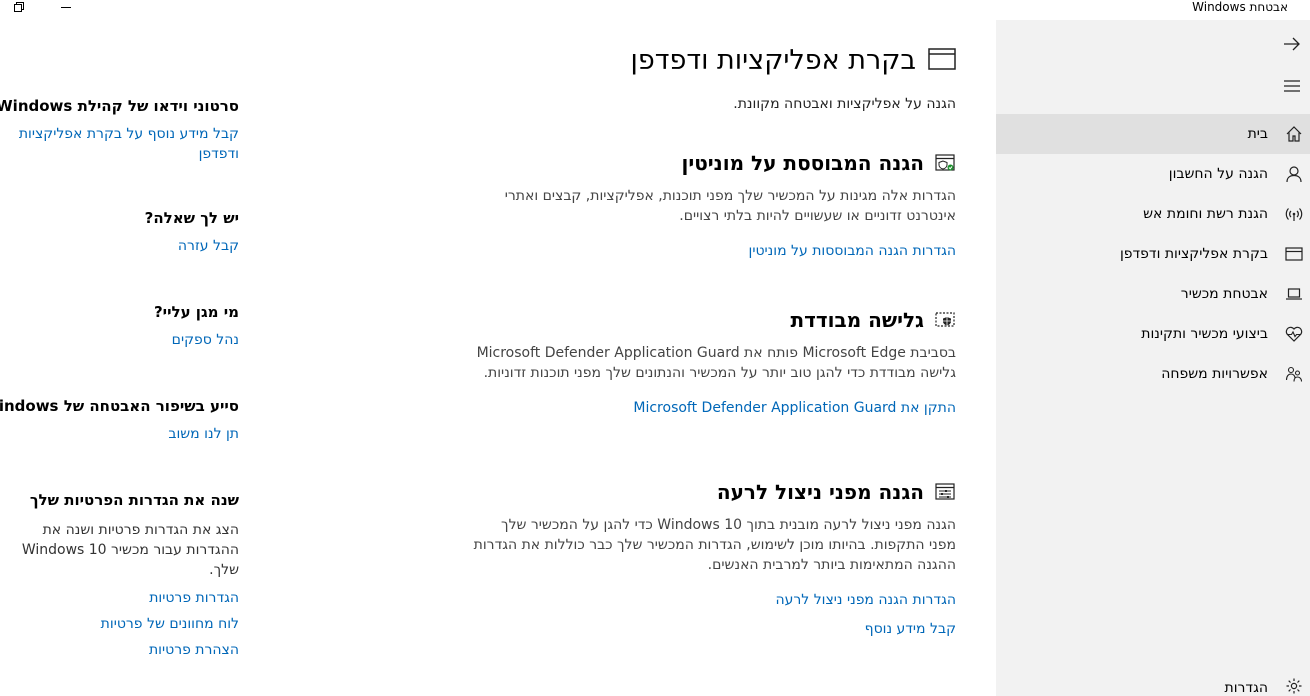 The width and height of the screenshot is (1310, 696). I want to click on nav-item-device-security: אבטחת מכשיר, so click(1153, 294).